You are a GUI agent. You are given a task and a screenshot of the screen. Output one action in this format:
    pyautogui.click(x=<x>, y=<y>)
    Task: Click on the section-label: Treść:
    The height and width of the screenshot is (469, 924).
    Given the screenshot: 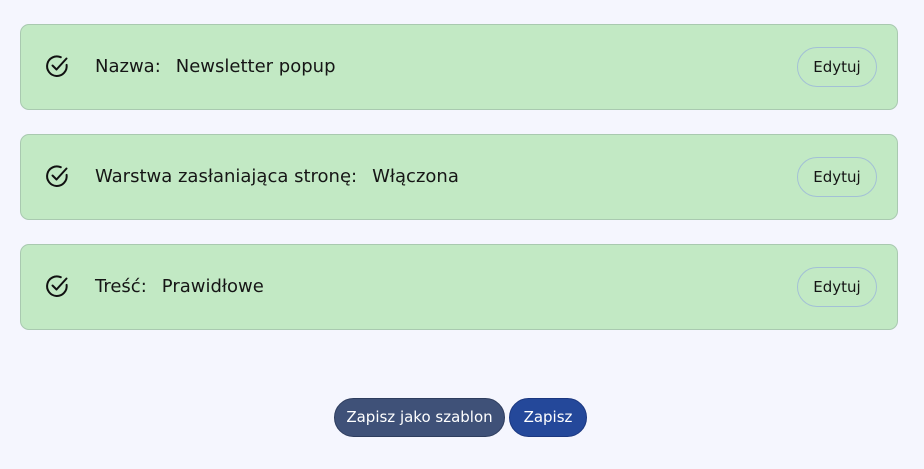 What is the action you would take?
    pyautogui.click(x=121, y=286)
    